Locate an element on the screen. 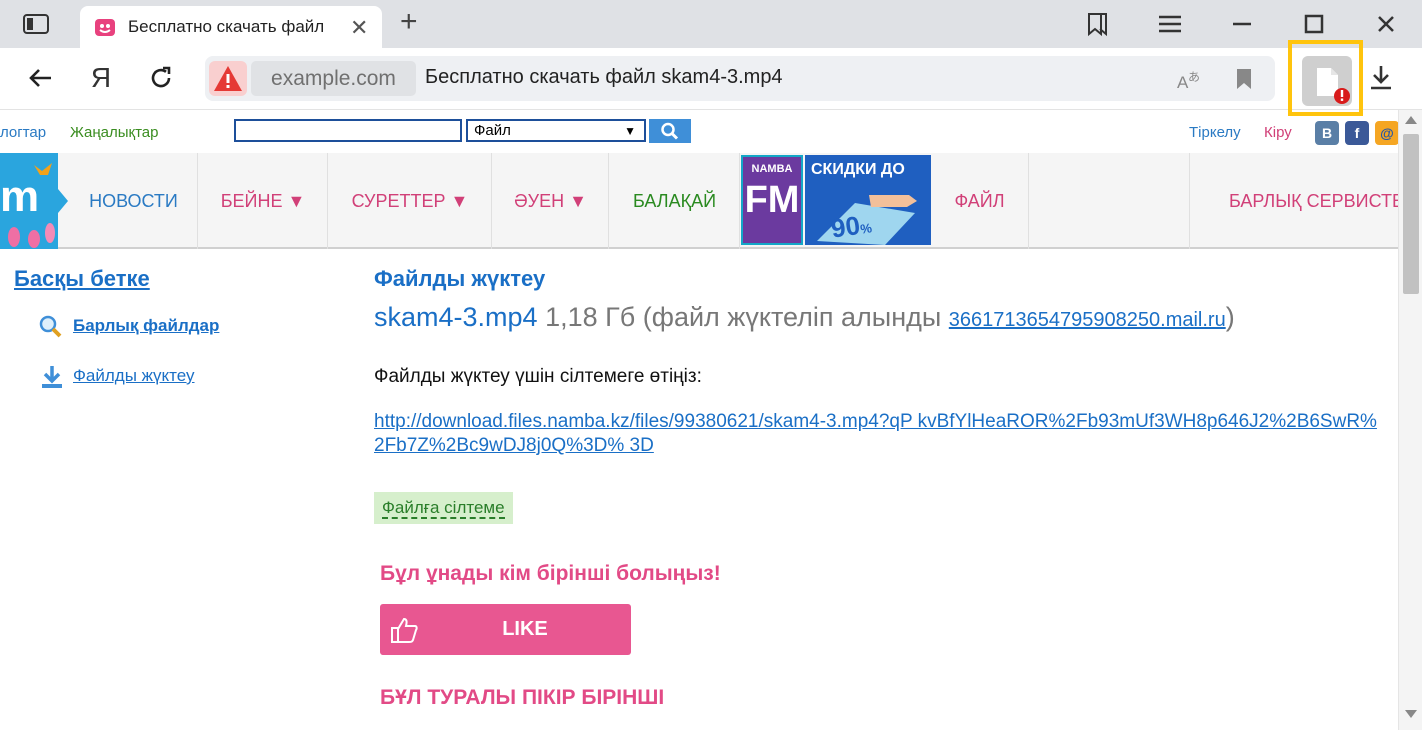 Image resolution: width=1422 pixels, height=730 pixels. nav-file: ФАЙЛ is located at coordinates (980, 201).